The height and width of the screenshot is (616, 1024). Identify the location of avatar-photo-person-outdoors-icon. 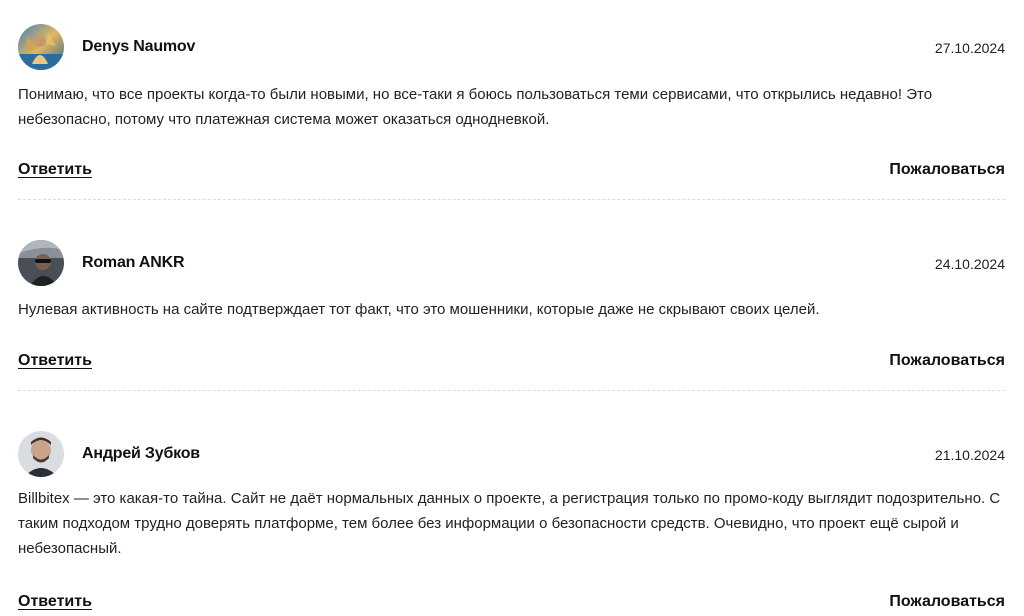
(41, 47).